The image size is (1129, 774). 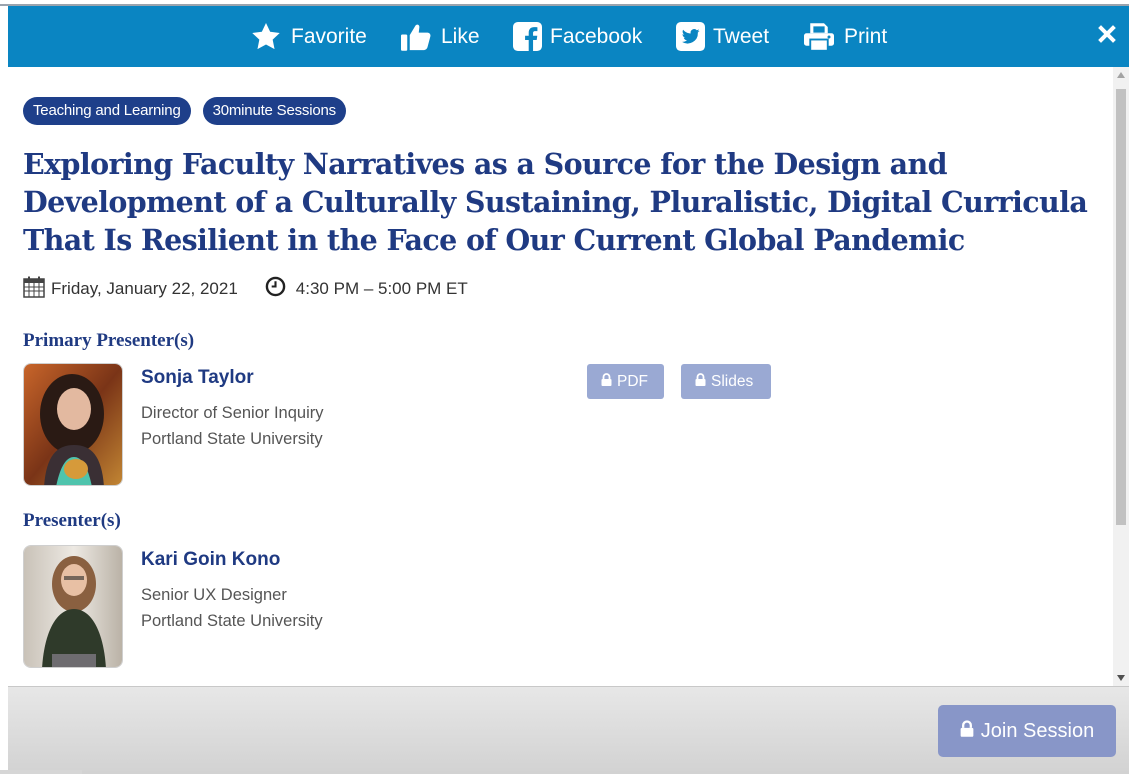 I want to click on presenter-name: Kari Goin Kono, so click(x=210, y=560).